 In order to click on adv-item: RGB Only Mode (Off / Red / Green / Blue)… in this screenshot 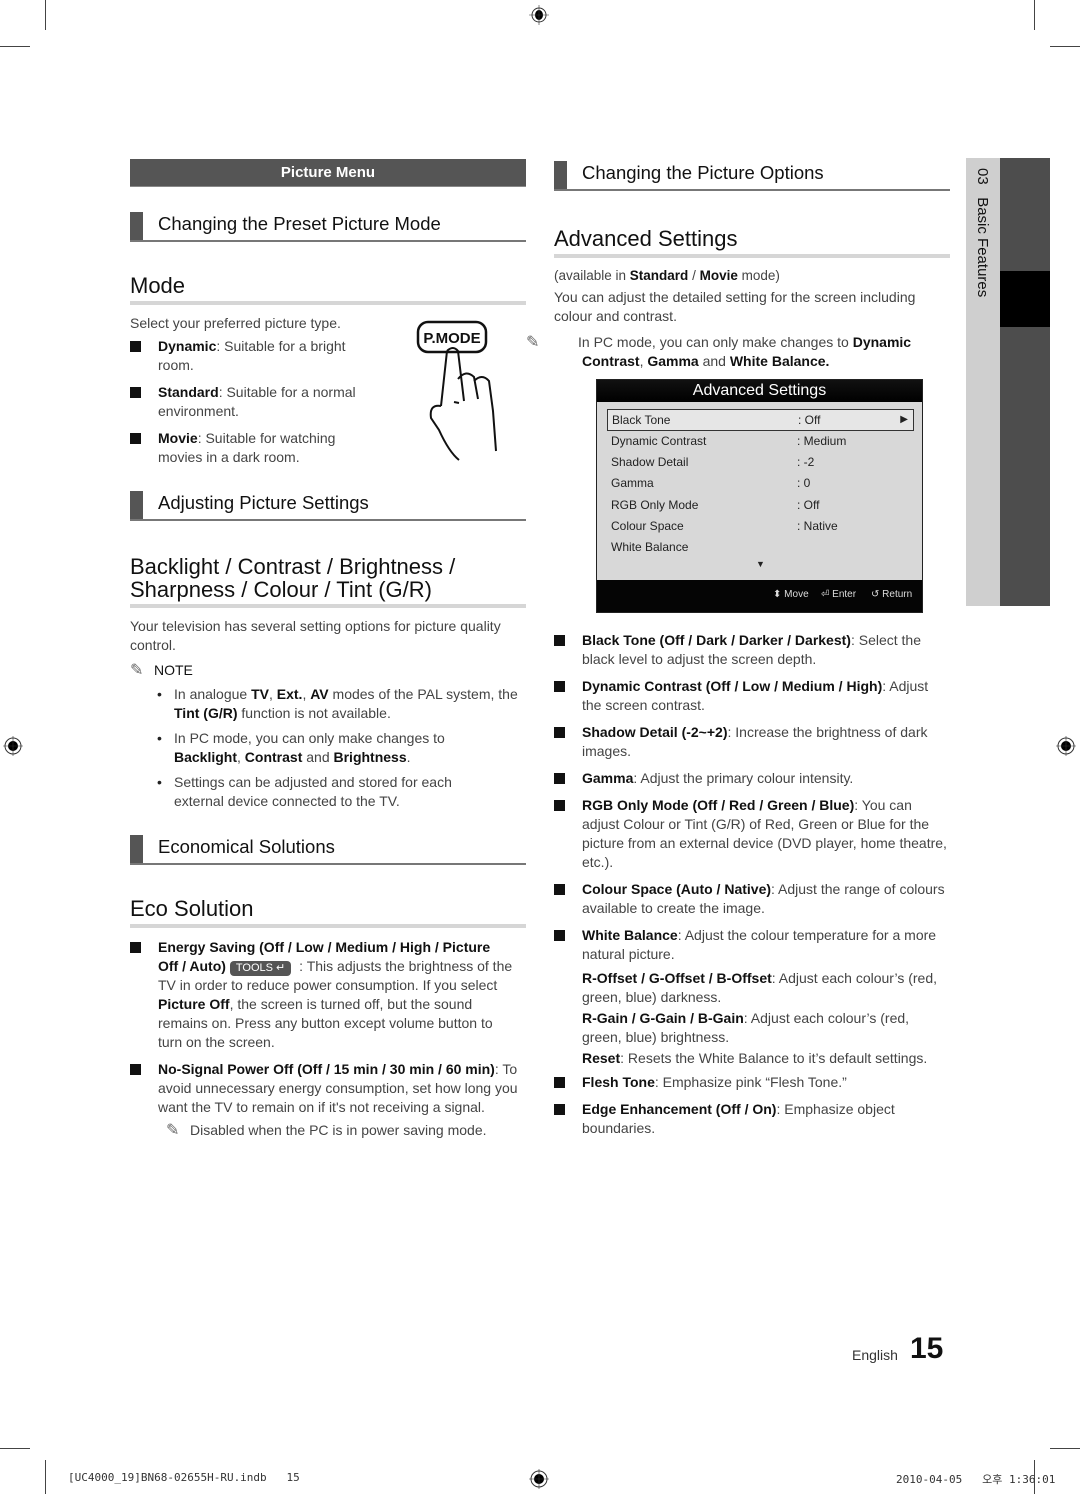, I will do `click(752, 834)`.